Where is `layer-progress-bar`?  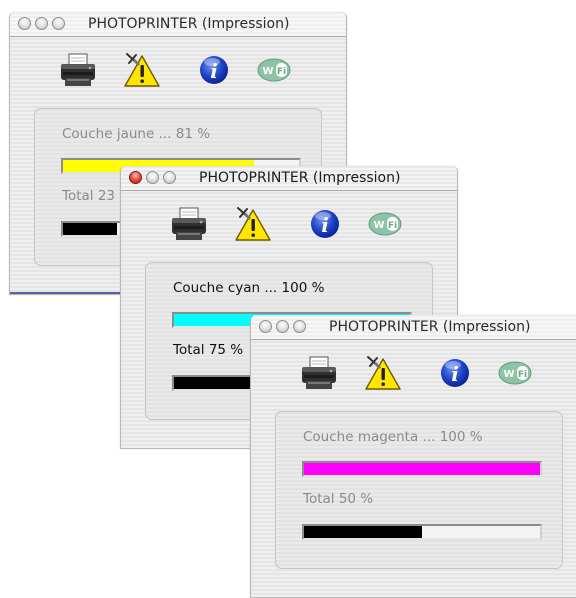 layer-progress-bar is located at coordinates (422, 469).